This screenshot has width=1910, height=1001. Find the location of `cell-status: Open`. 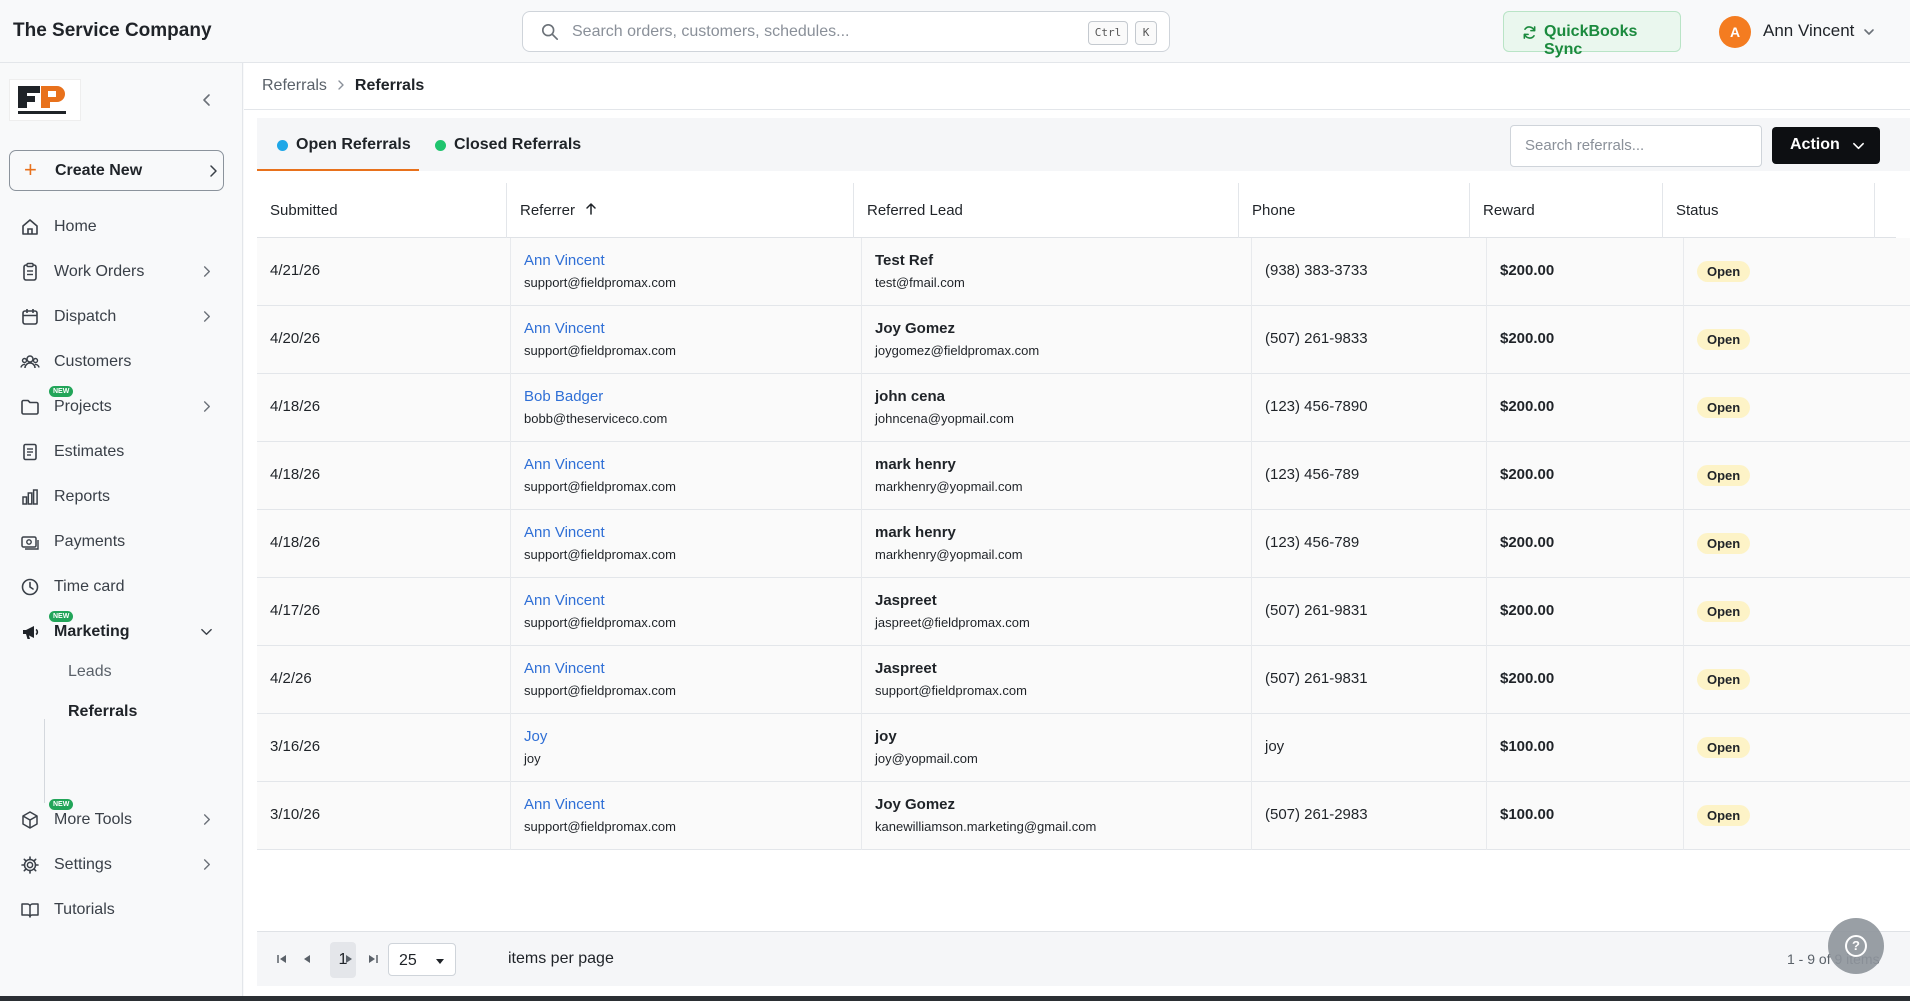

cell-status: Open is located at coordinates (1797, 612).